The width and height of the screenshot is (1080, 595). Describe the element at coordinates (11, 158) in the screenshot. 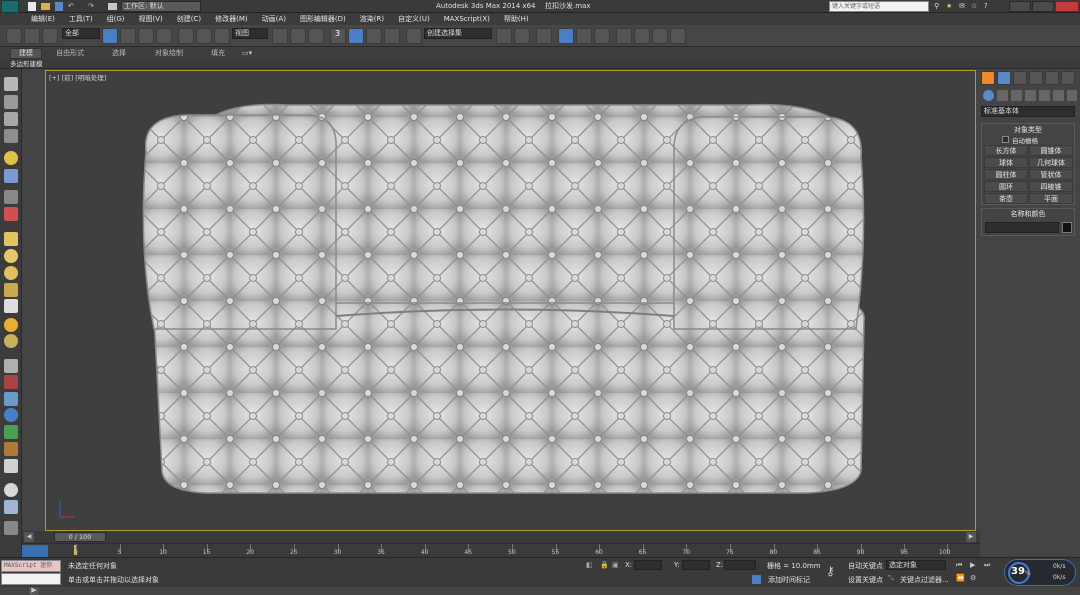

I see `light-bulb-icon` at that location.